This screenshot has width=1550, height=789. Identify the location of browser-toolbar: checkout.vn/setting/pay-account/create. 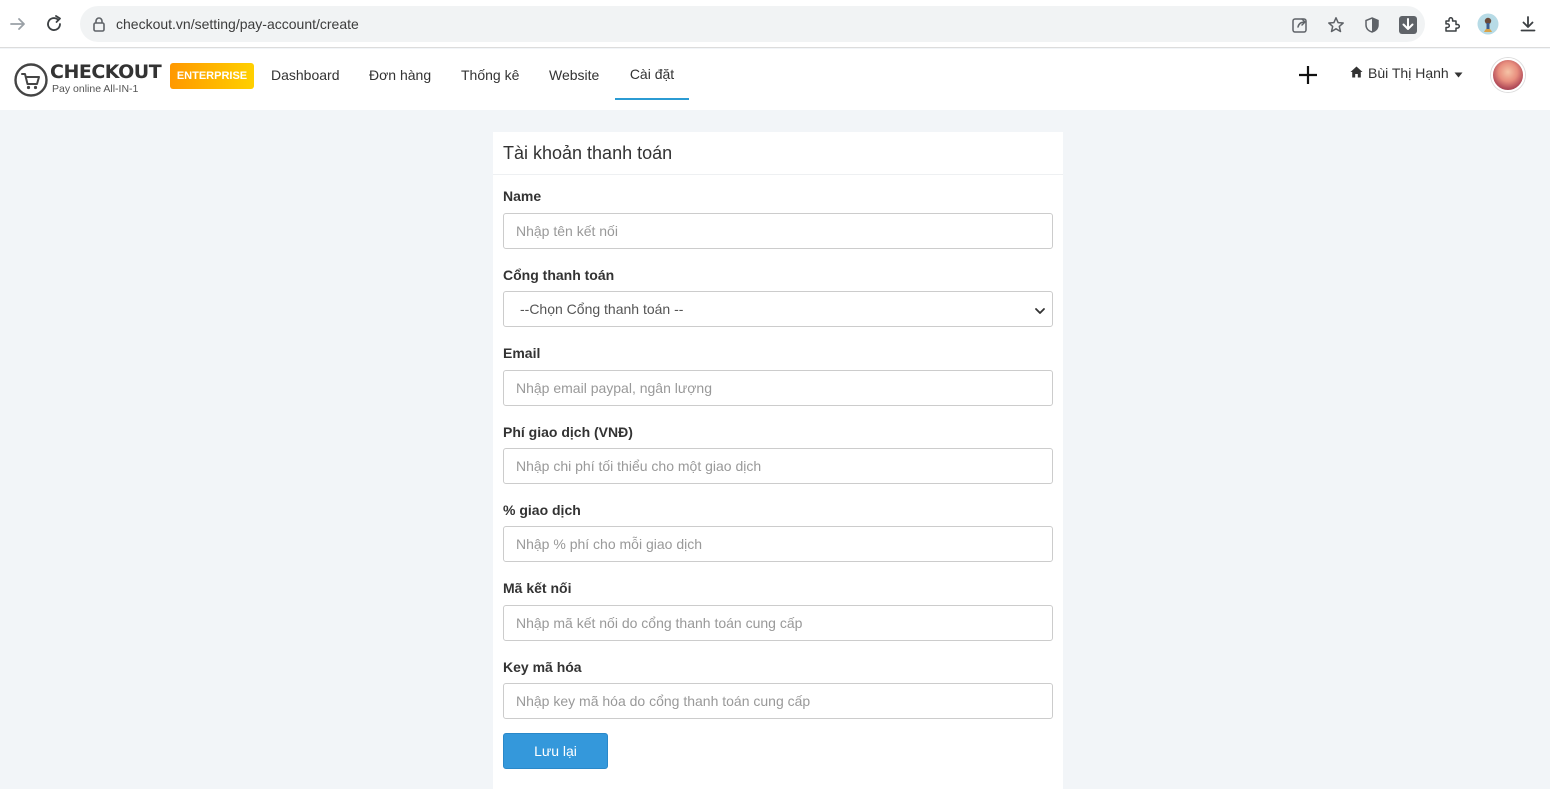
(775, 24).